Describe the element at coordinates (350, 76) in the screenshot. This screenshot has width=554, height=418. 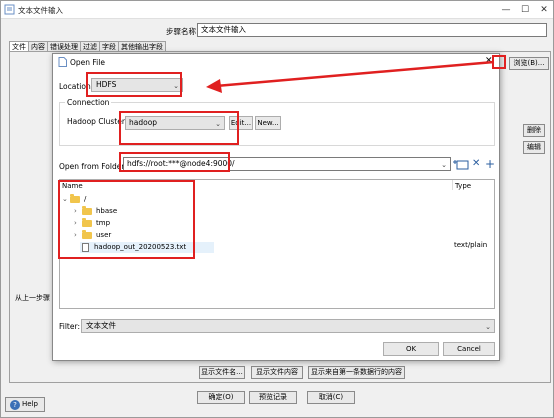
I see `annotation-arrow` at that location.